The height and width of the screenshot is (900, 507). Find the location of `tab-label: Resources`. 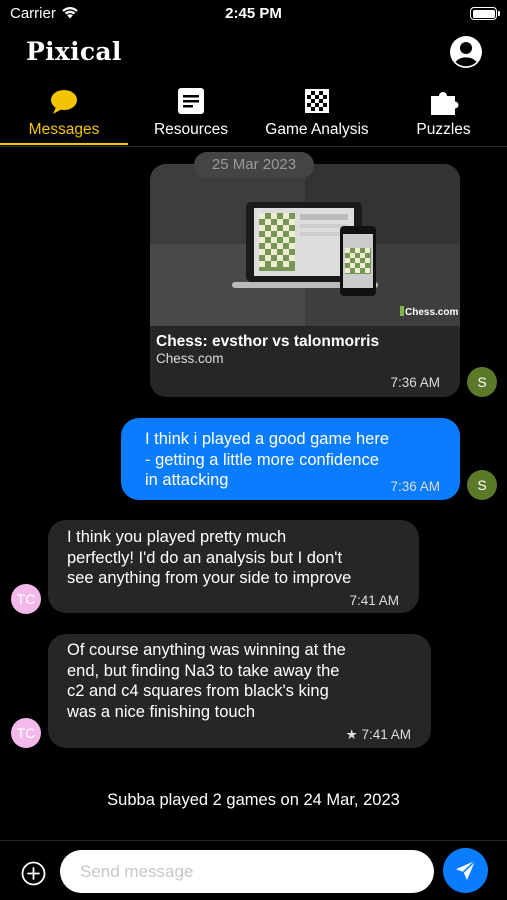

tab-label: Resources is located at coordinates (191, 129).